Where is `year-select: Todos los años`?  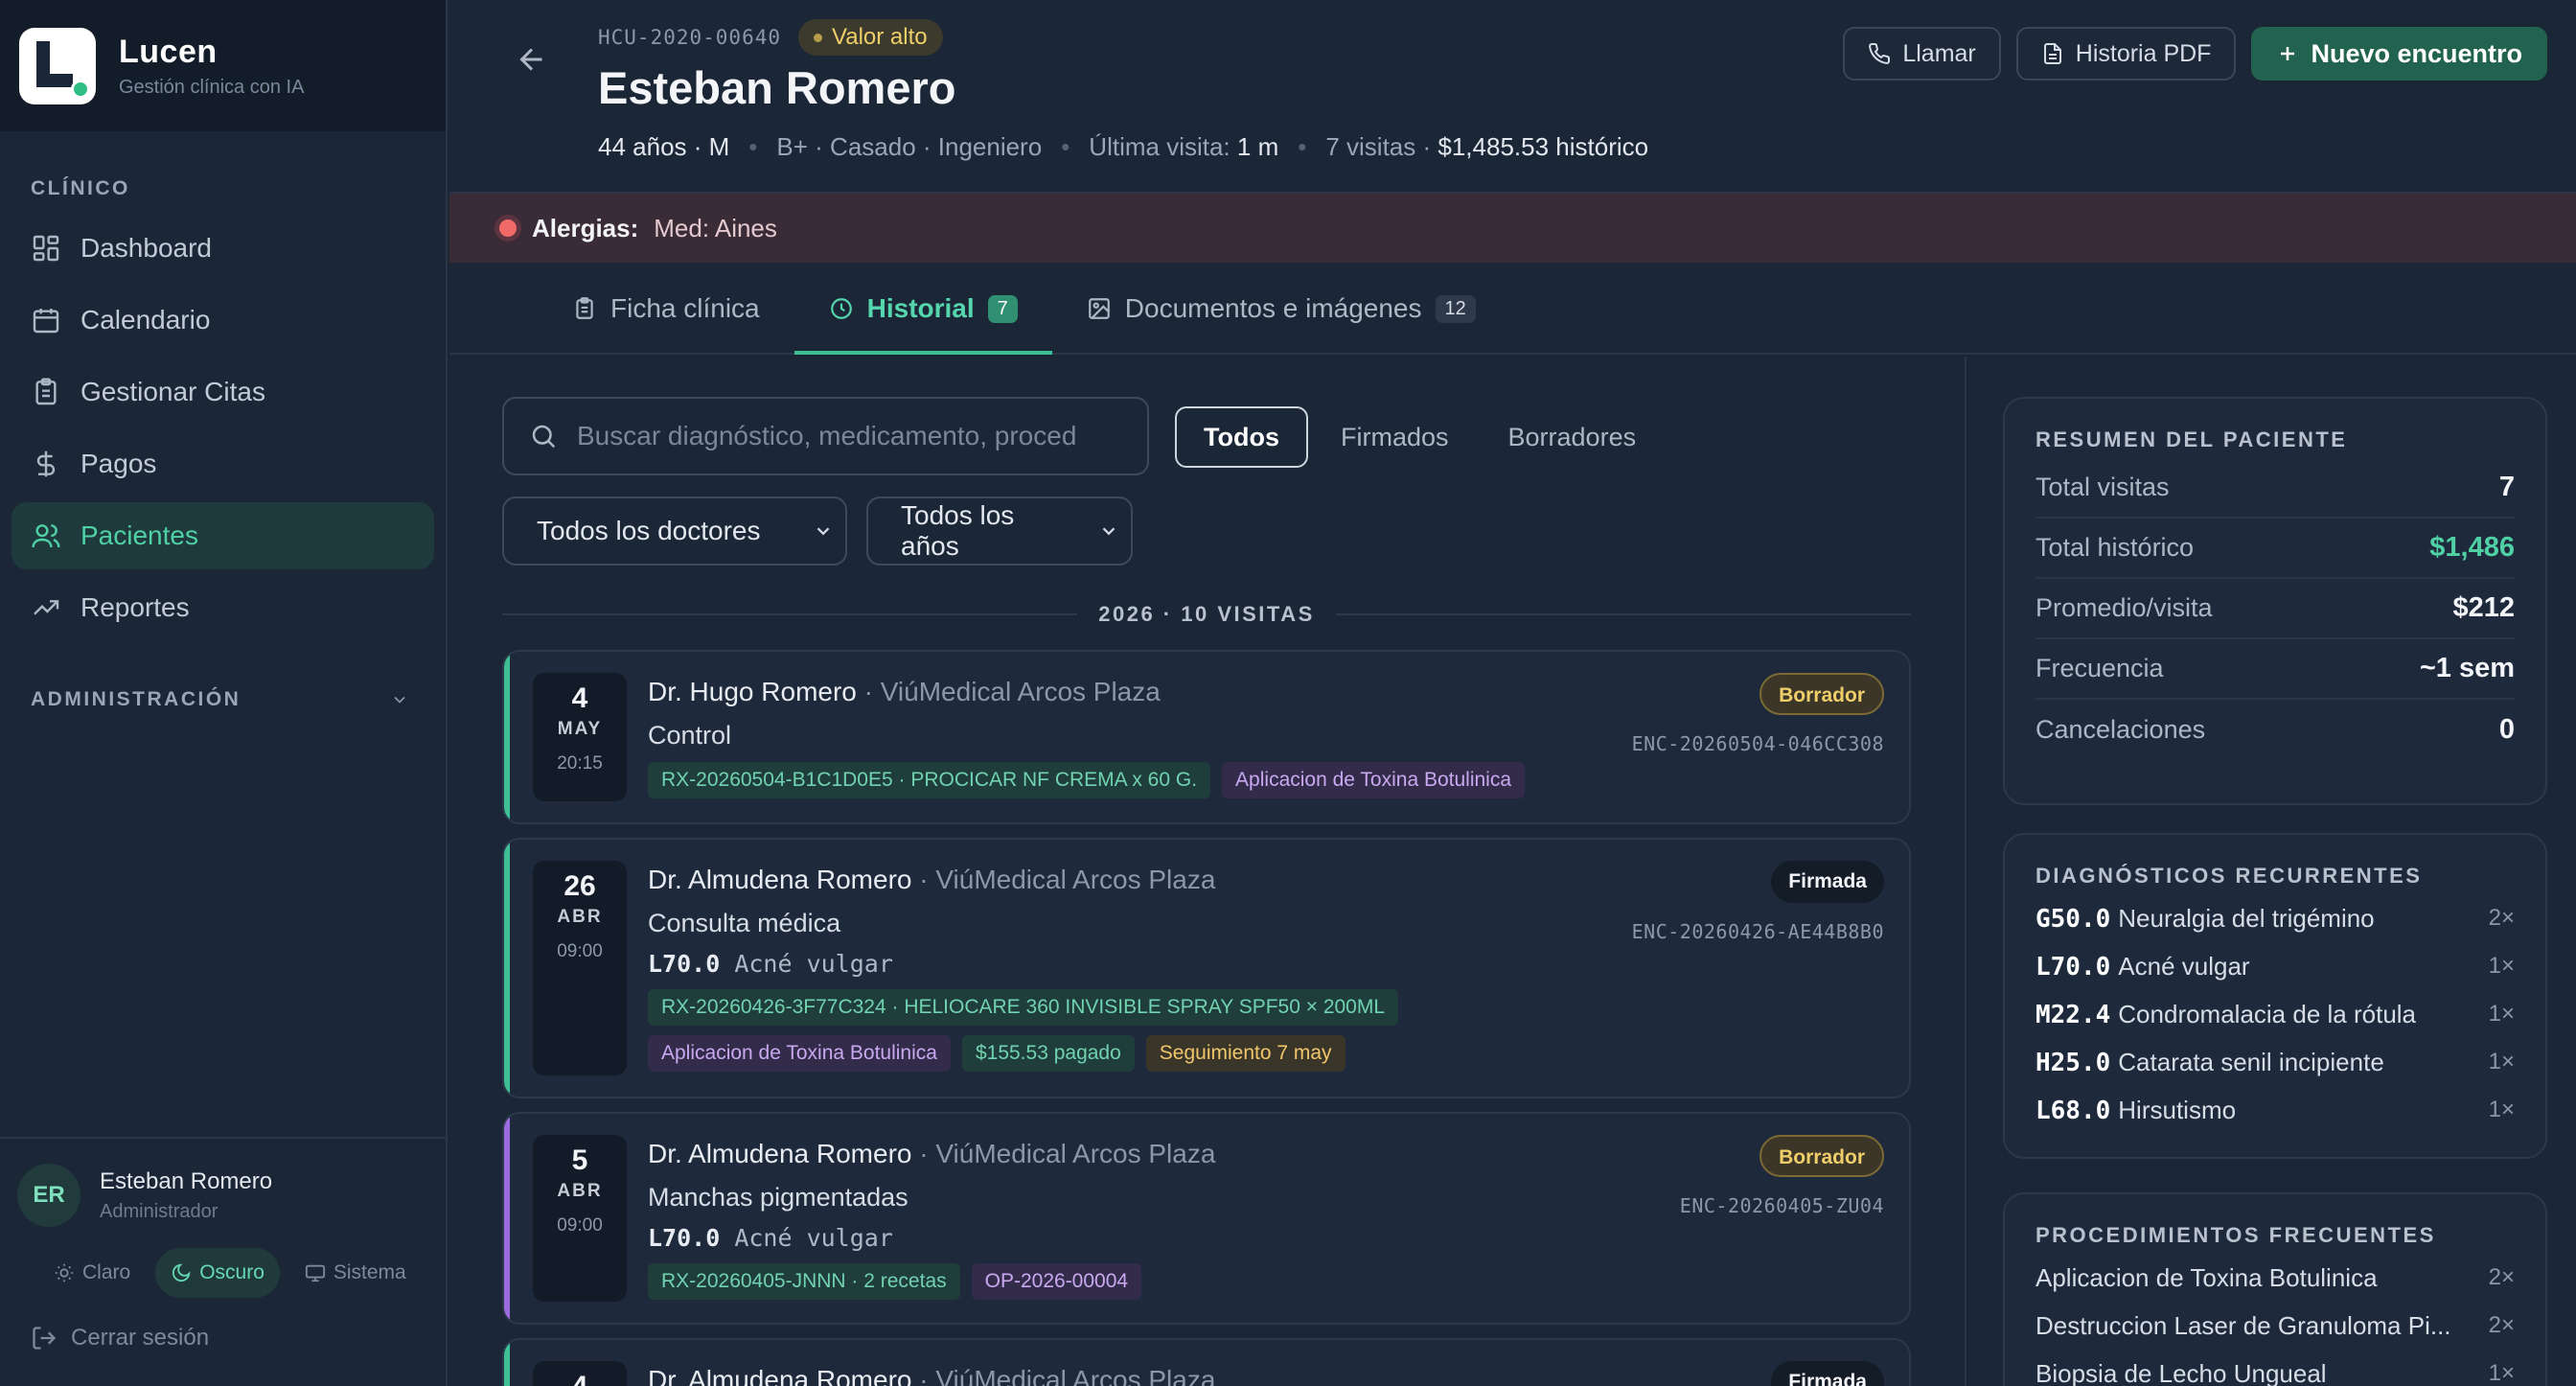
year-select: Todos los años is located at coordinates (1000, 531).